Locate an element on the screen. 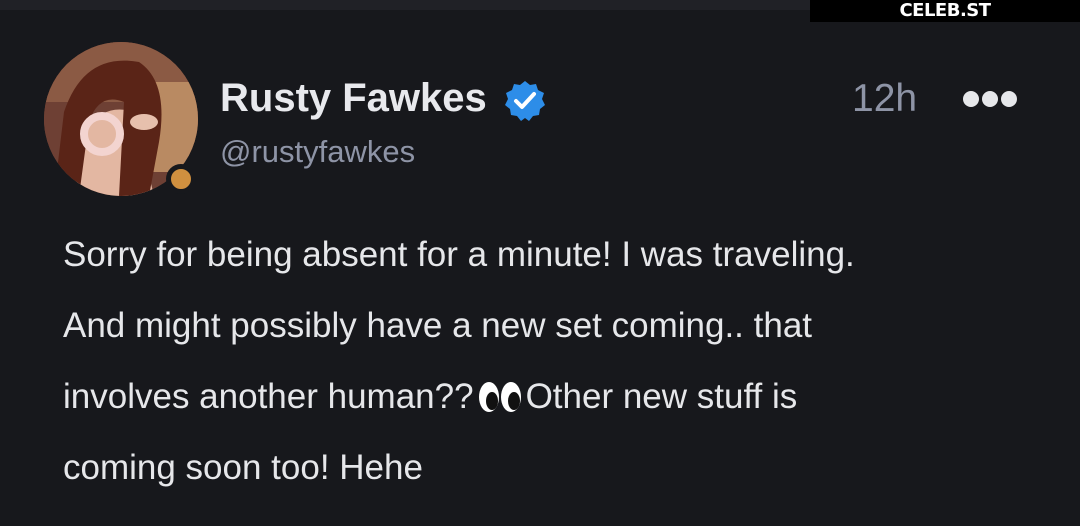 This screenshot has width=1080, height=526. more-options-icon is located at coordinates (990, 99).